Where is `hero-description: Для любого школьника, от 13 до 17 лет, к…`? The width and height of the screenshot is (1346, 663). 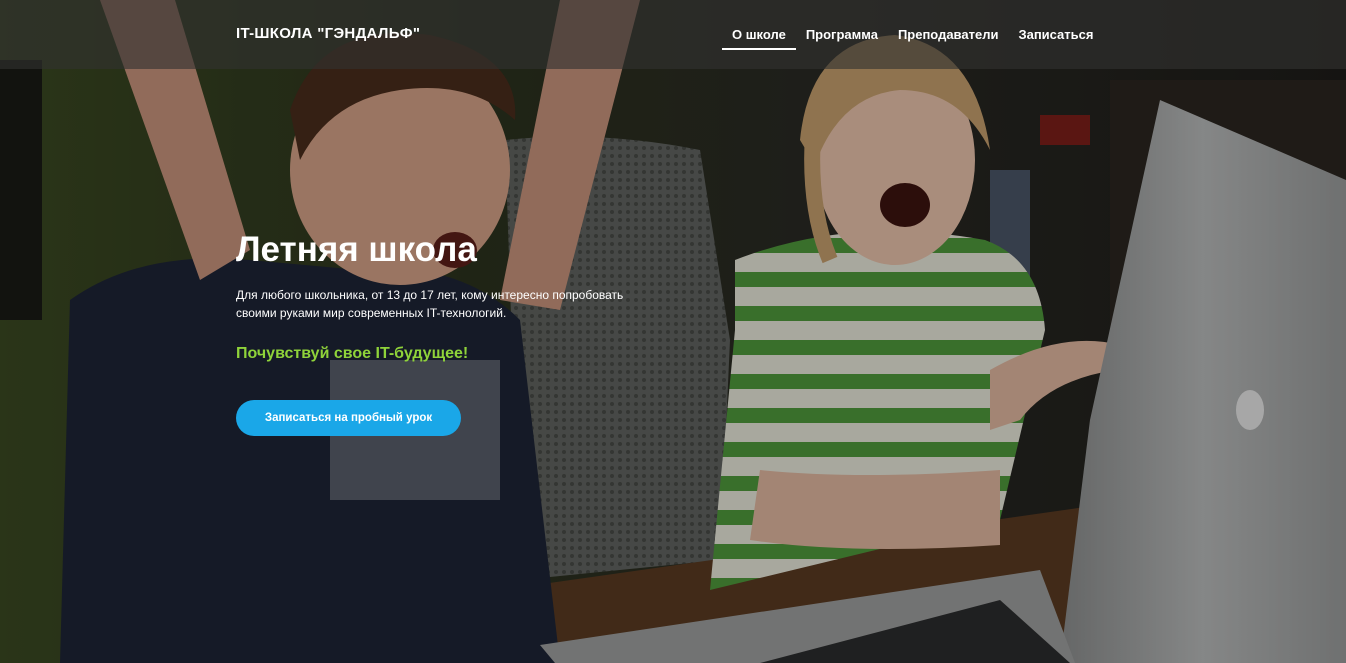
hero-description: Для любого школьника, от 13 до 17 лет, к… is located at coordinates (430, 304).